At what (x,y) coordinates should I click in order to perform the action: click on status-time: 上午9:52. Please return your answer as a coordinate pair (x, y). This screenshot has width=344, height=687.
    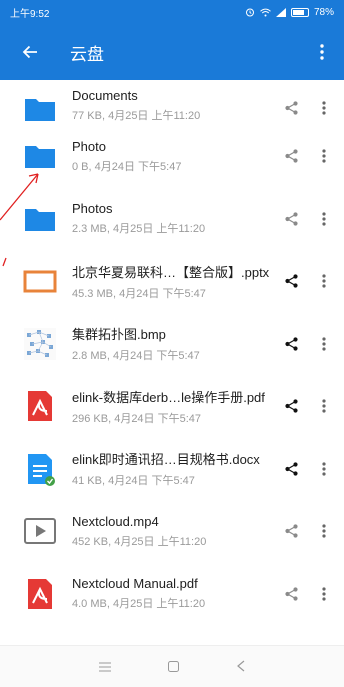
    Looking at the image, I should click on (30, 14).